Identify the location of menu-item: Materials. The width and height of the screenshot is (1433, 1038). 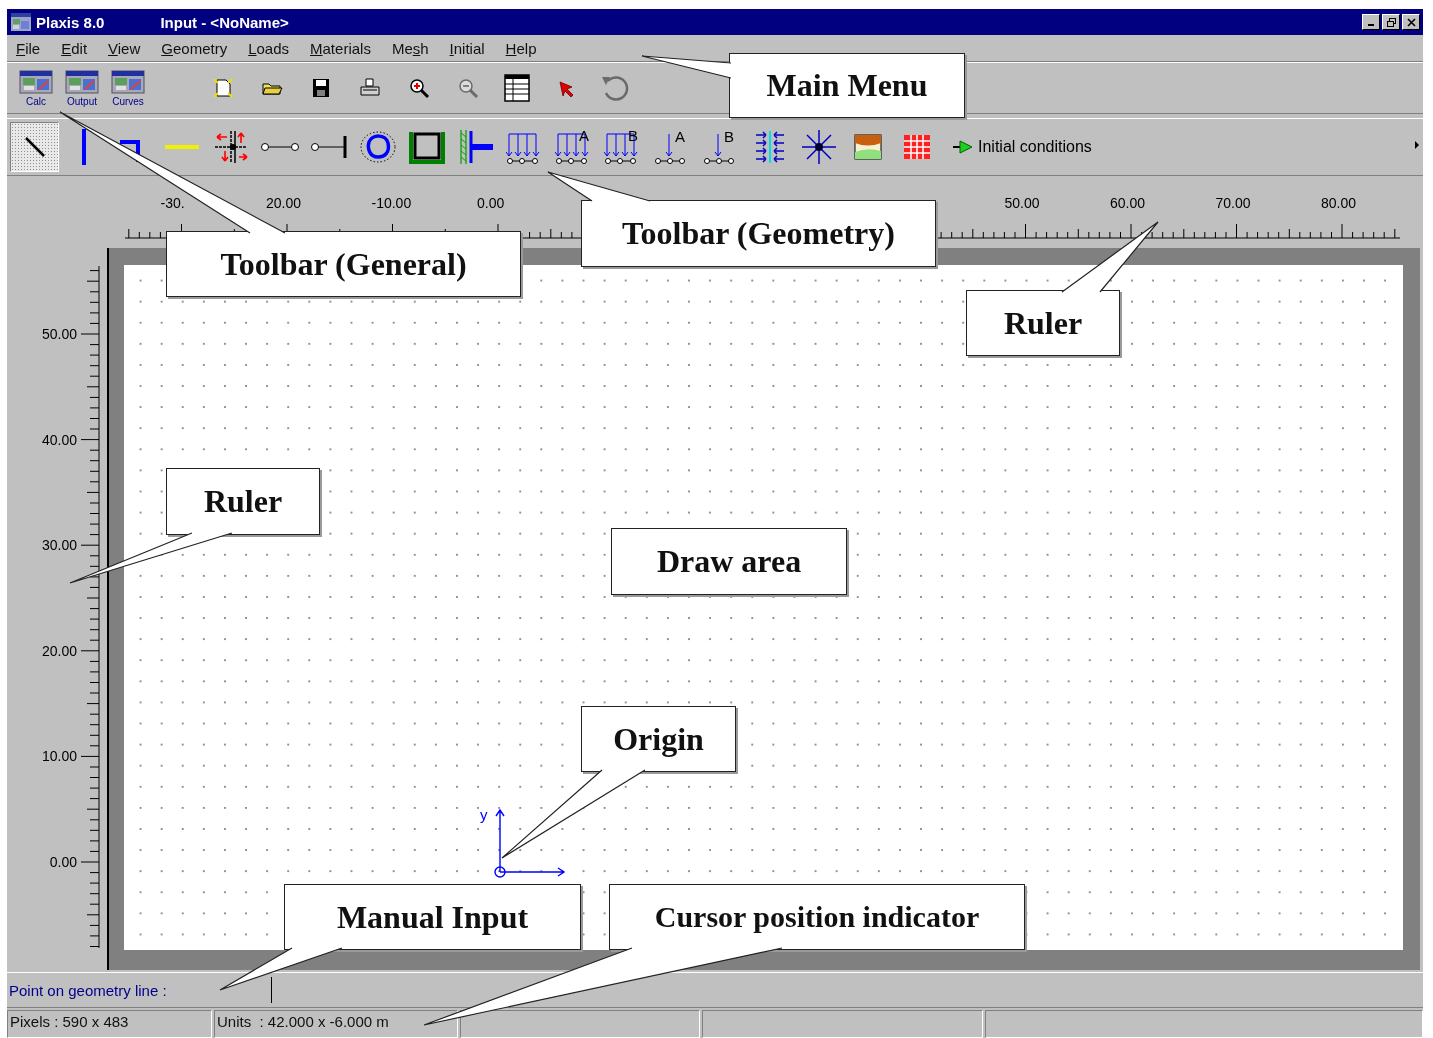
(340, 48).